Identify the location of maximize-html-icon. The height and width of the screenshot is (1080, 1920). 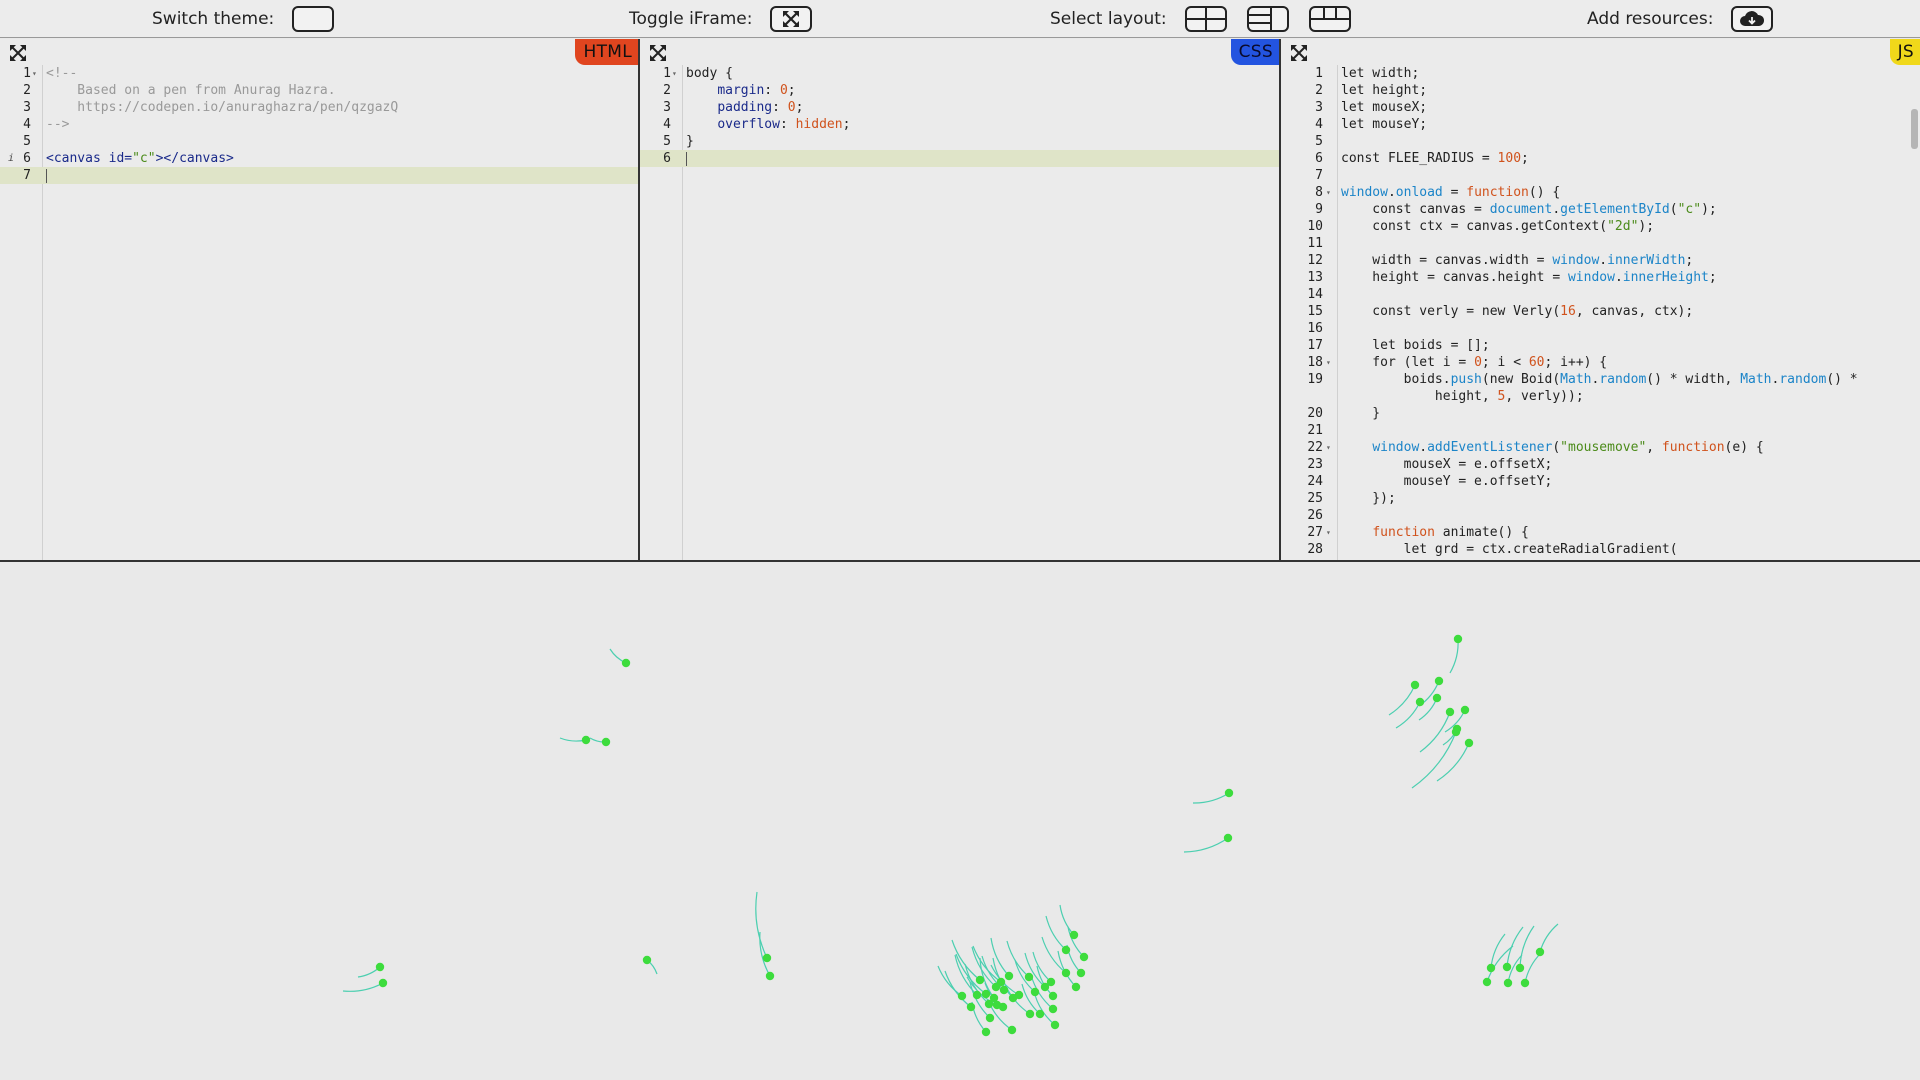
(18, 53).